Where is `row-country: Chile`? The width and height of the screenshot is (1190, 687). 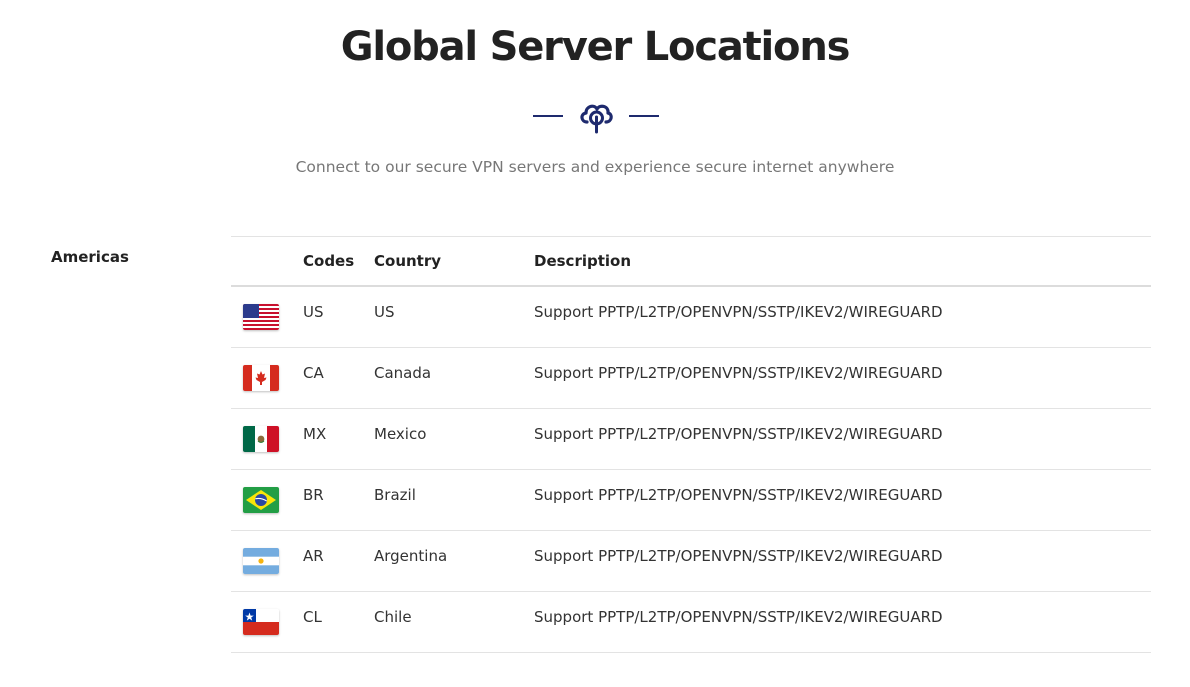 row-country: Chile is located at coordinates (393, 617).